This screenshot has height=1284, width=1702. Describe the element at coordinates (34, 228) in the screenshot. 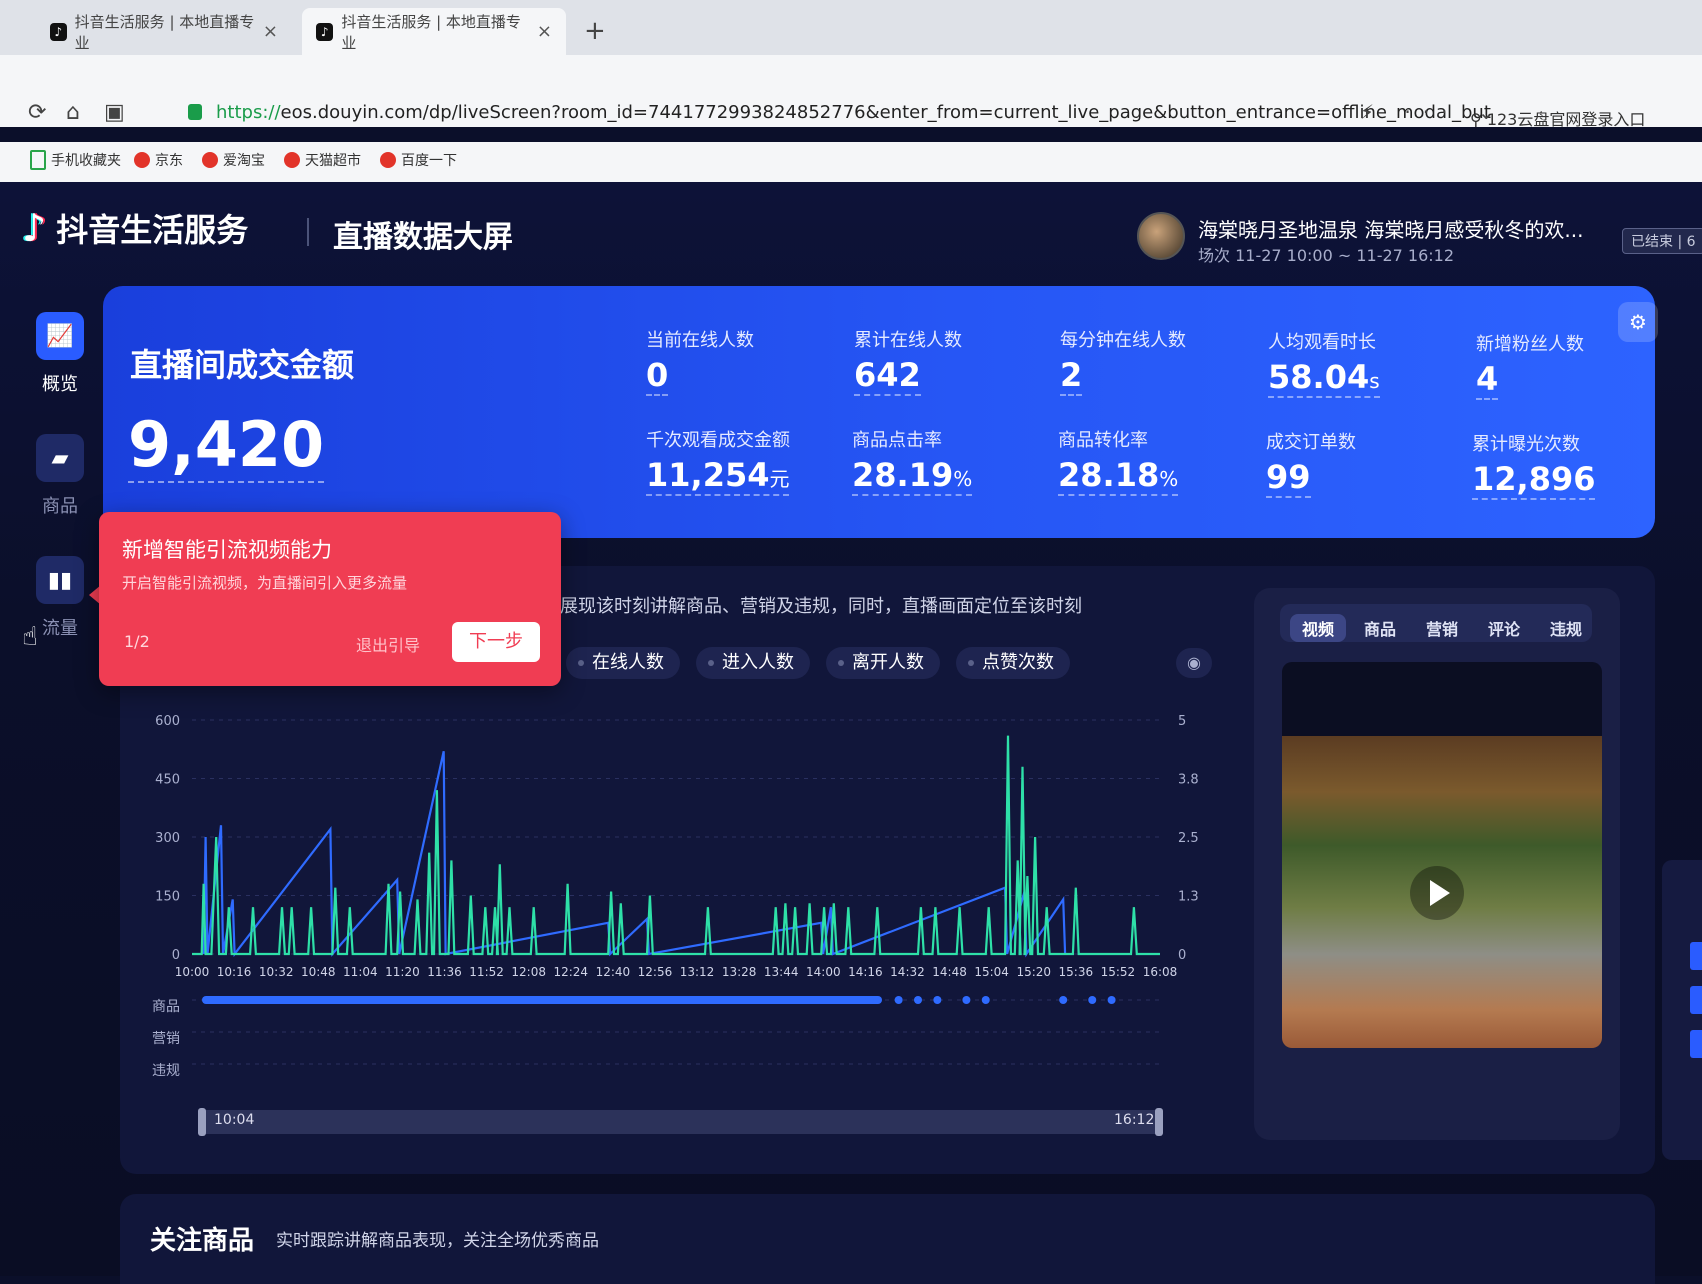

I see `douyin-logo-icon: ♪` at that location.